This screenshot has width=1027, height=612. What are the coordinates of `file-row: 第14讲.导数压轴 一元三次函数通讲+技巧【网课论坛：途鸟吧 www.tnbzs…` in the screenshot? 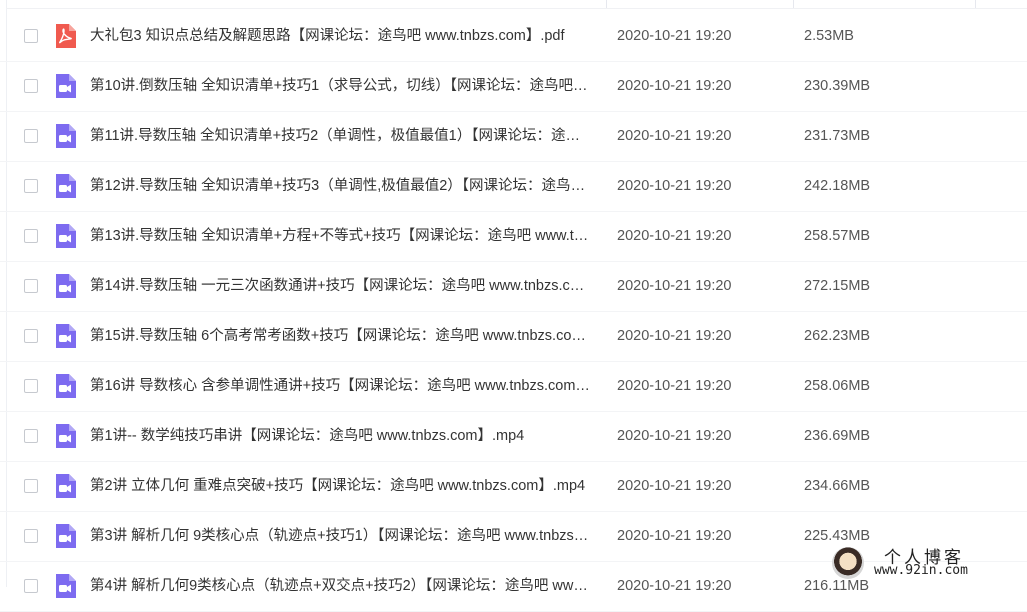 It's located at (513, 287).